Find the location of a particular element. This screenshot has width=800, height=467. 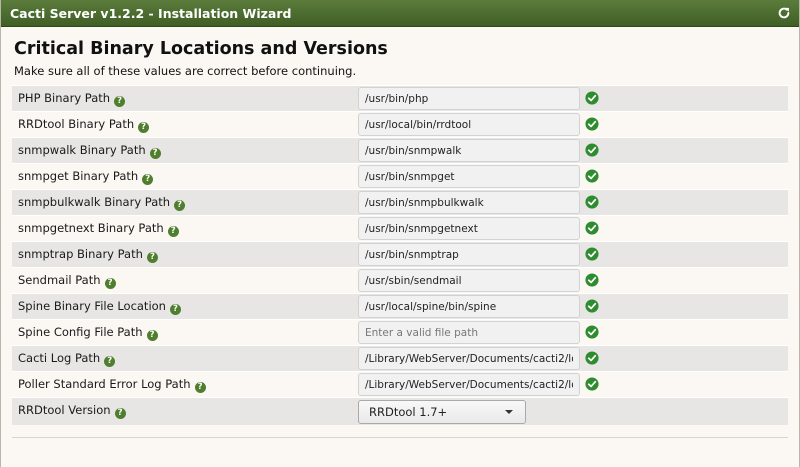

field-label: snmpbulkwalk Binary Path? is located at coordinates (102, 203).